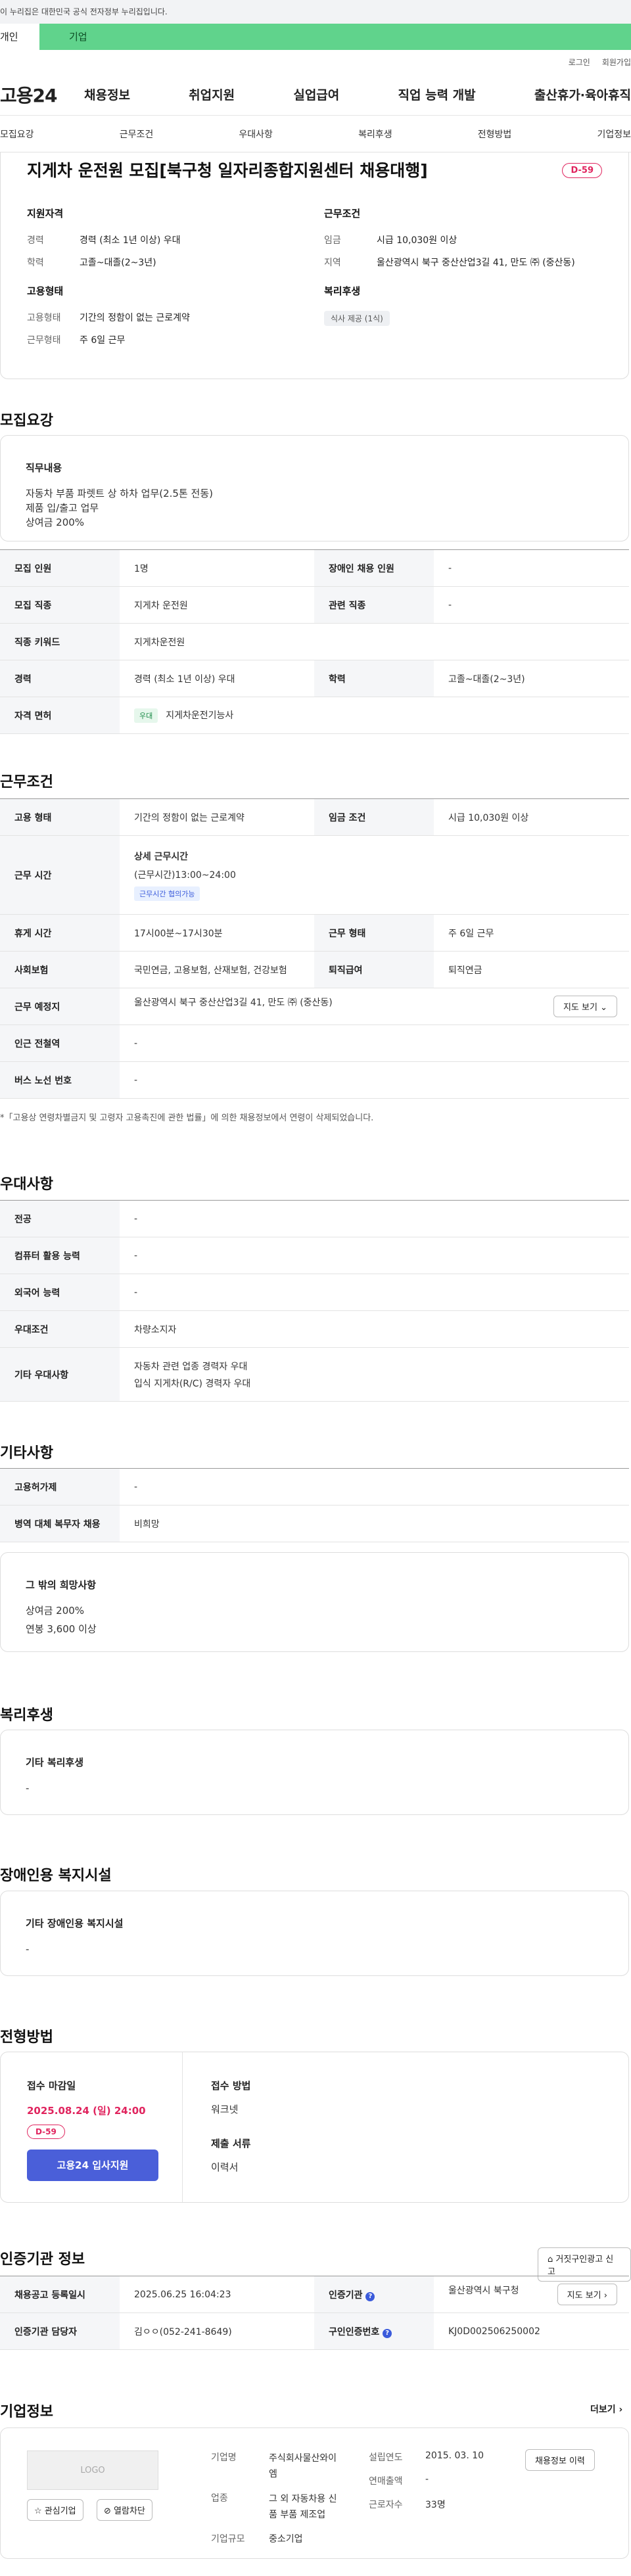 This screenshot has width=631, height=2576. Describe the element at coordinates (104, 242) in the screenshot. I see `qual-block: 지원자격 경력 경력 (최소 1년 이상) 우대 학력 고졸~대졸(2~3년)` at that location.